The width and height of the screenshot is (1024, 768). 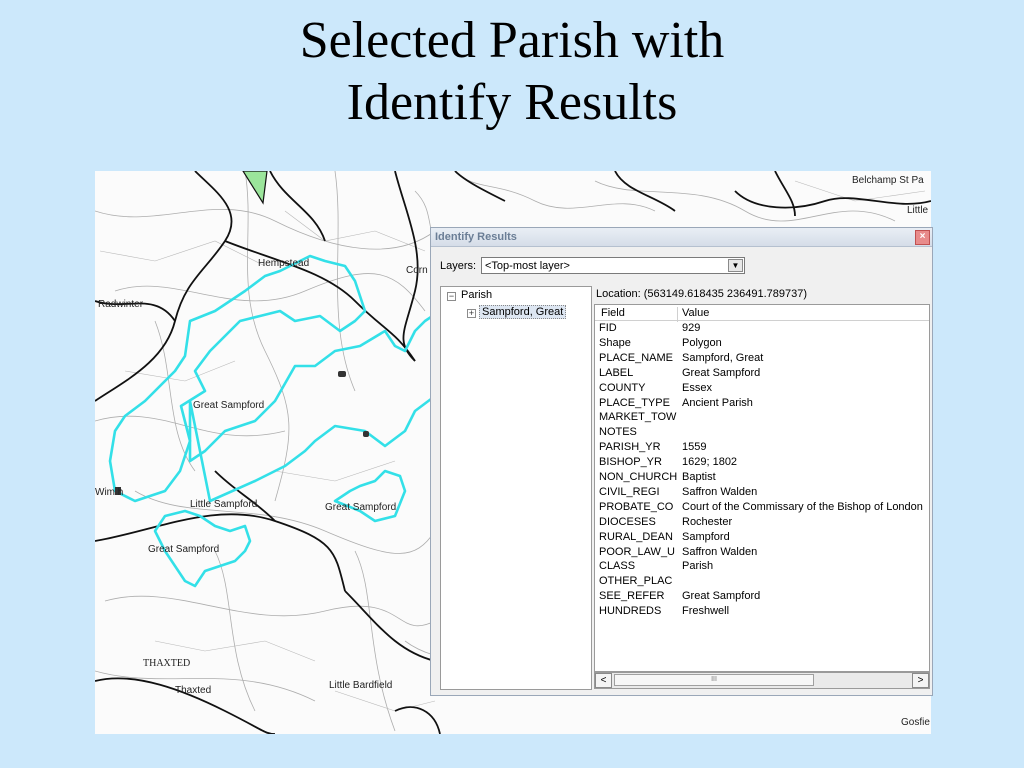 I want to click on table-row: NON_CHURCH Baptist, so click(x=762, y=477).